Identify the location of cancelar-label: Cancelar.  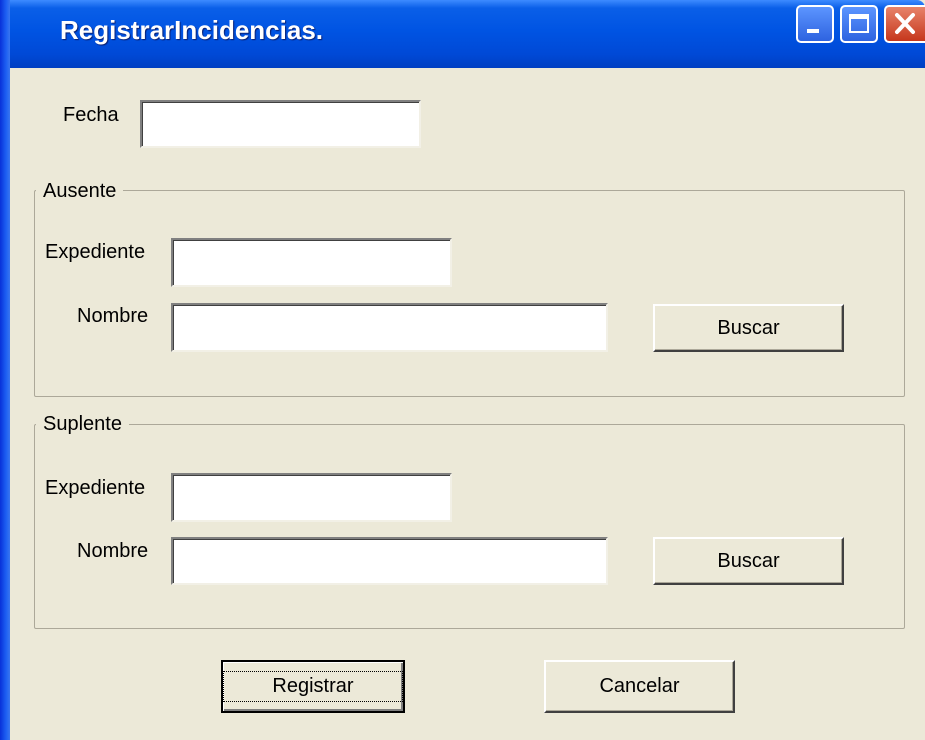
(639, 686).